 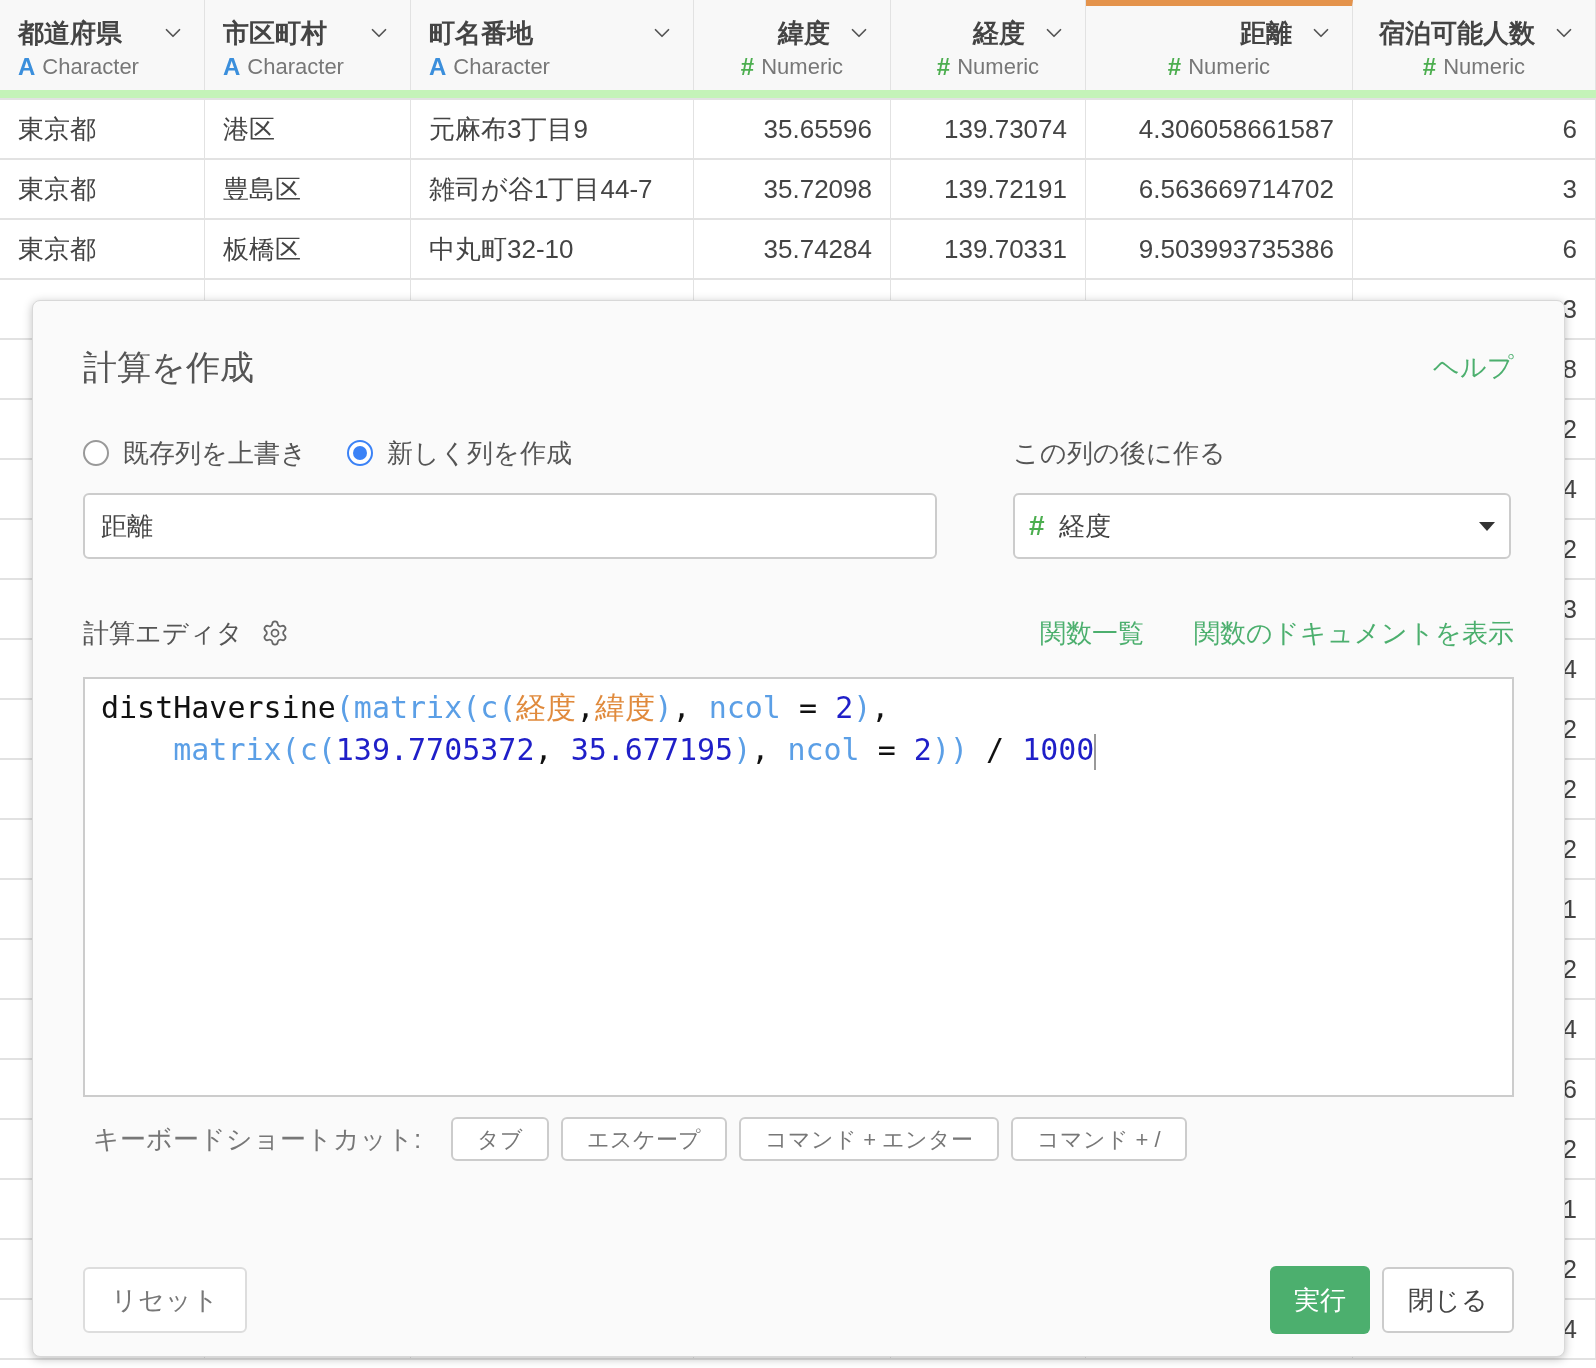 I want to click on table-cell-text: 雑司が谷1丁目44-7, so click(x=541, y=189).